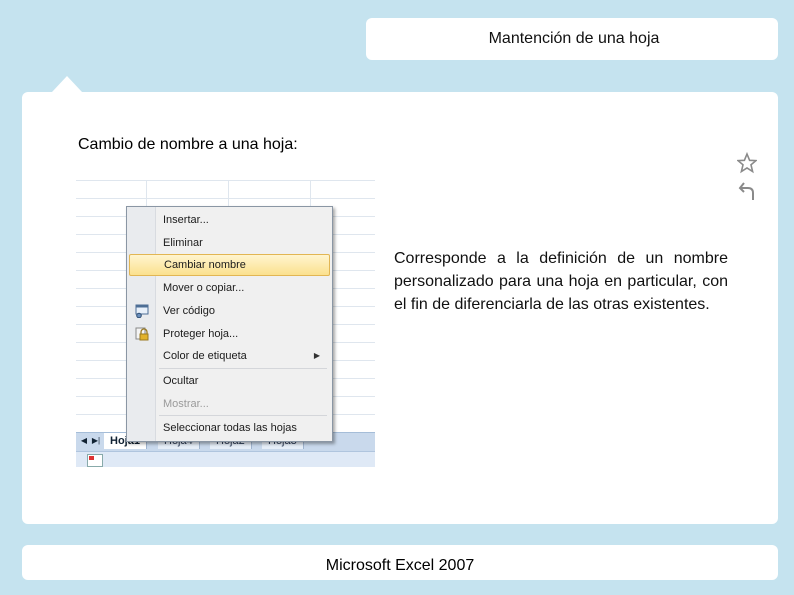 Image resolution: width=794 pixels, height=595 pixels. I want to click on tab-scroll-prev-icon: ◀, so click(84, 441).